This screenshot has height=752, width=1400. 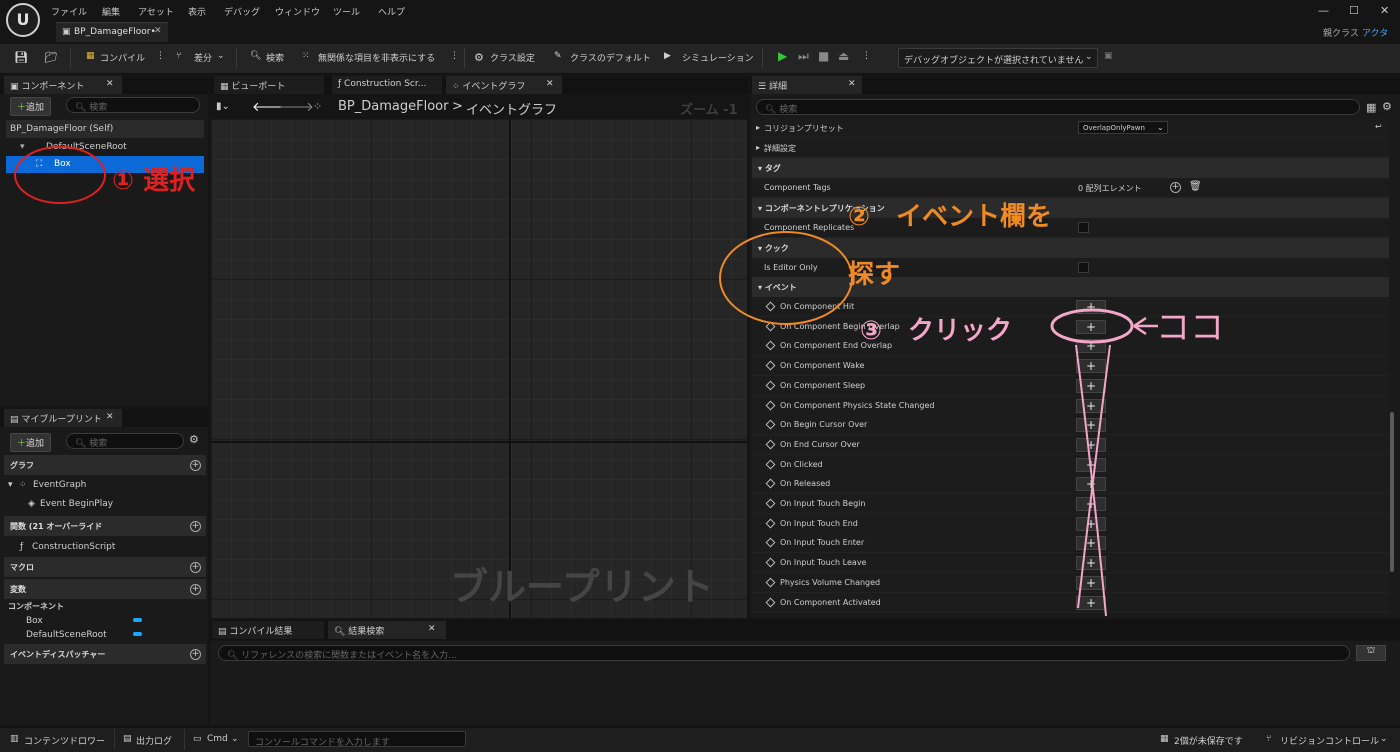 I want to click on simulation-button: シミュレーション, so click(x=718, y=57).